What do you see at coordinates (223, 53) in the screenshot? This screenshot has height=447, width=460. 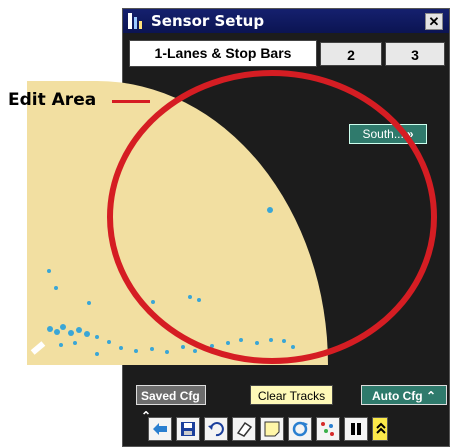 I see `tab-lanes-stop-bars: 1-Lanes & Stop Bars` at bounding box center [223, 53].